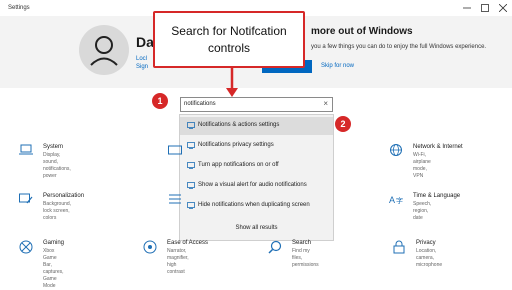  What do you see at coordinates (302, 243) in the screenshot?
I see `tile-title: Search` at bounding box center [302, 243].